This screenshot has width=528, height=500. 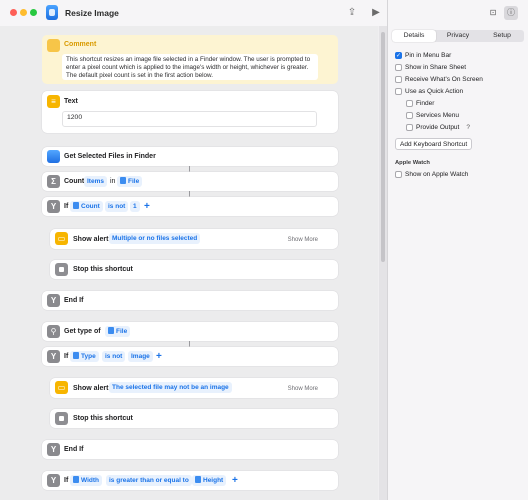 What do you see at coordinates (90, 480) in the screenshot?
I see `if-width-text: Width` at bounding box center [90, 480].